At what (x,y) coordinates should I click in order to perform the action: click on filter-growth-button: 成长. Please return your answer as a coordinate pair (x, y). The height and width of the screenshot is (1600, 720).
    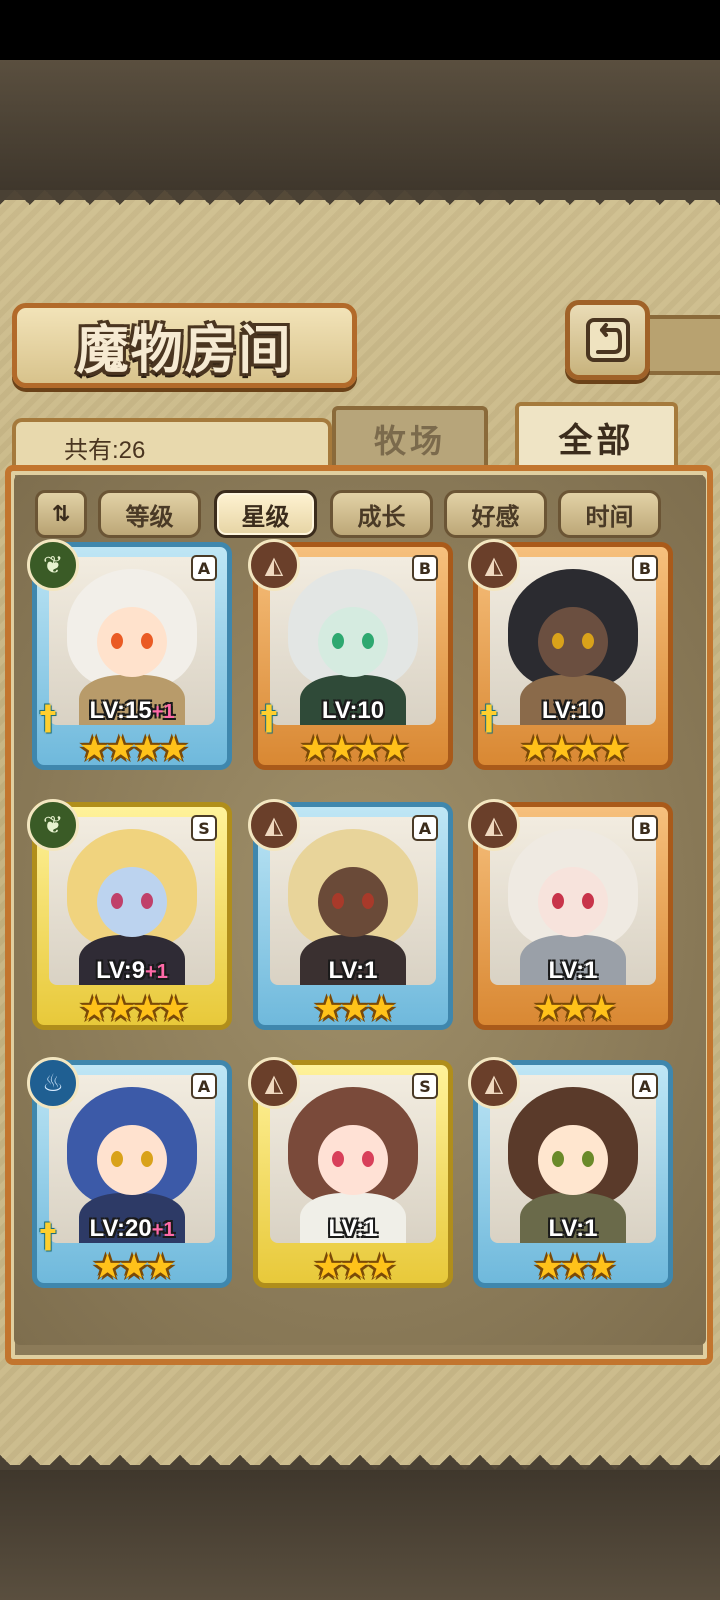
    Looking at the image, I should click on (381, 514).